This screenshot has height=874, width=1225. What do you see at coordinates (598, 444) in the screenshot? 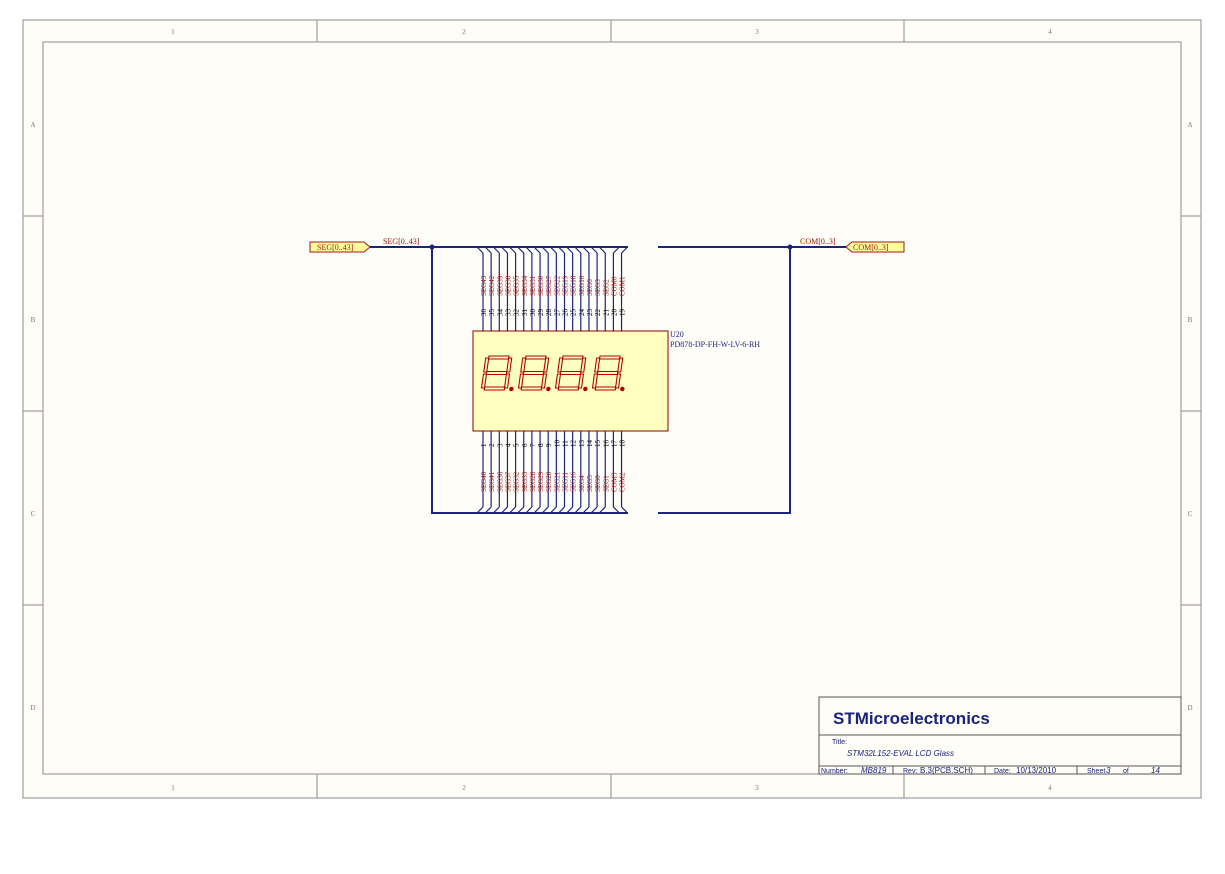
I see `pin-number: 15` at bounding box center [598, 444].